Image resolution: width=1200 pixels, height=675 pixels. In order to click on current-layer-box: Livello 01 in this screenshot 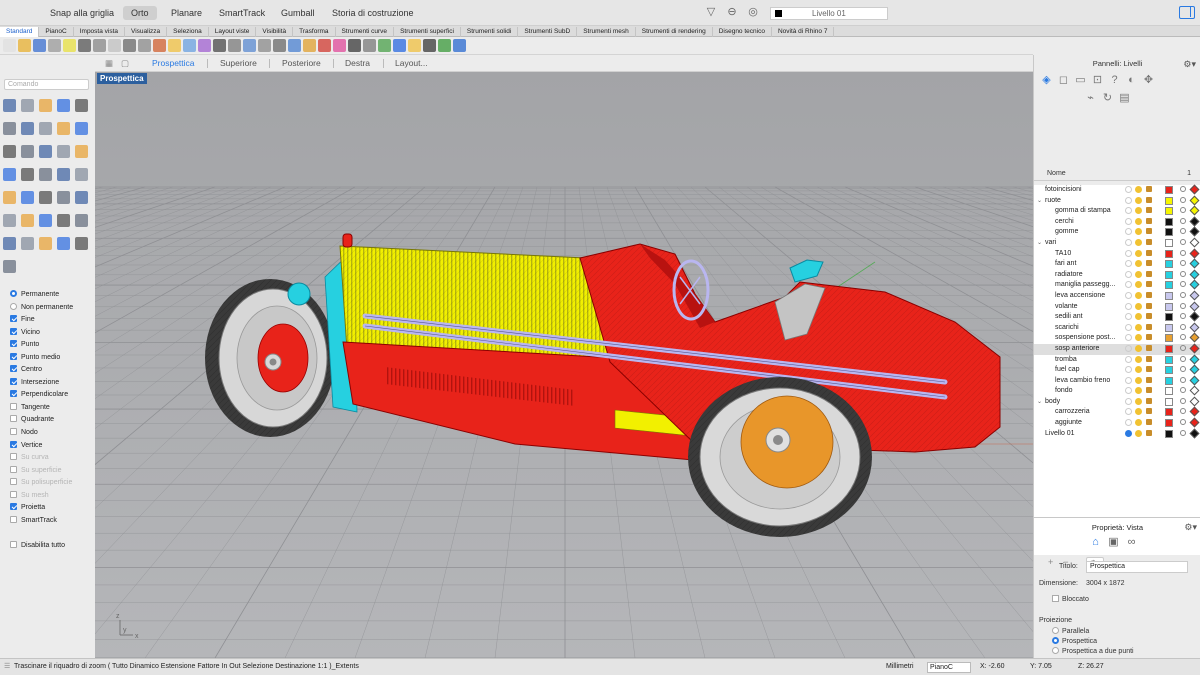, I will do `click(829, 13)`.